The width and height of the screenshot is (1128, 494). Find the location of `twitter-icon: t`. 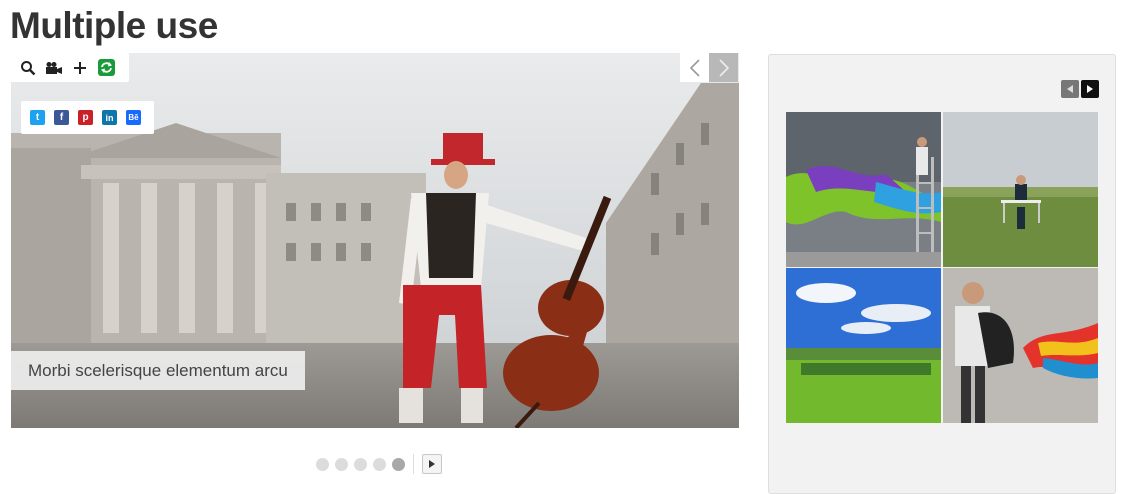

twitter-icon: t is located at coordinates (37, 117).